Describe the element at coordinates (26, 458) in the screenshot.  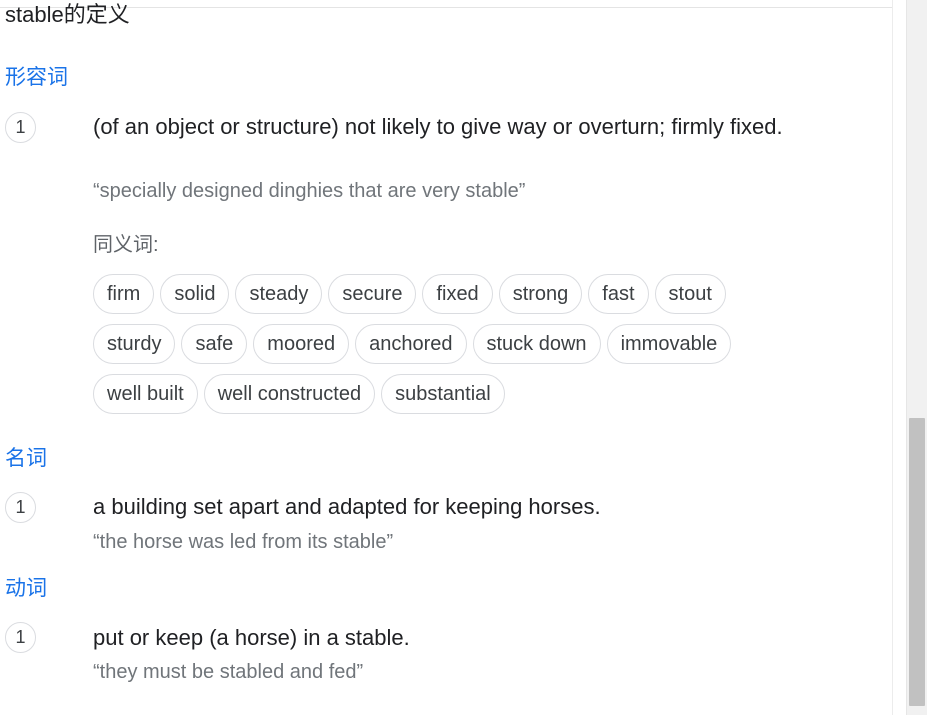
I see `pos-noun: 名词` at that location.